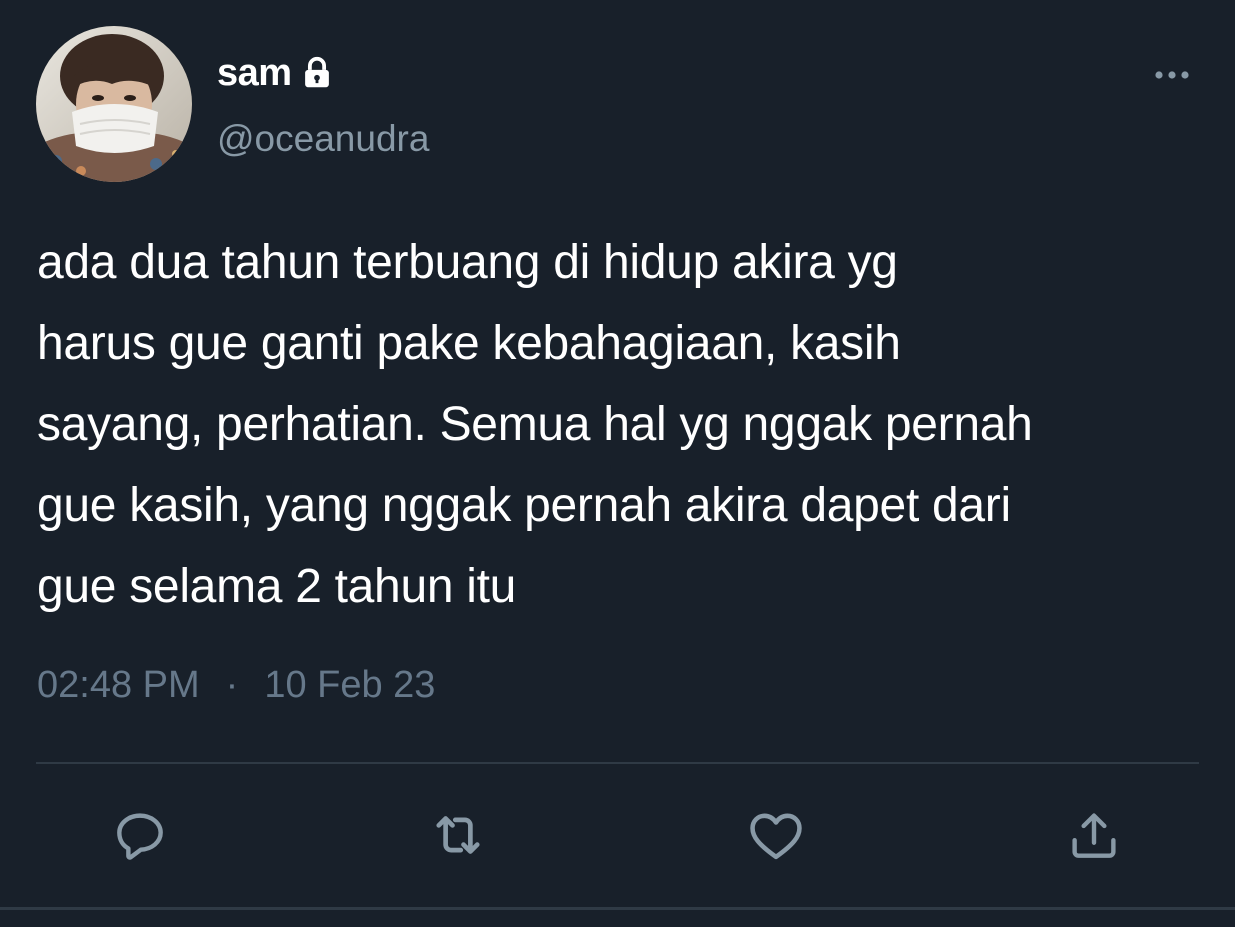 This screenshot has width=1235, height=927. Describe the element at coordinates (617, 835) in the screenshot. I see `action-bar` at that location.